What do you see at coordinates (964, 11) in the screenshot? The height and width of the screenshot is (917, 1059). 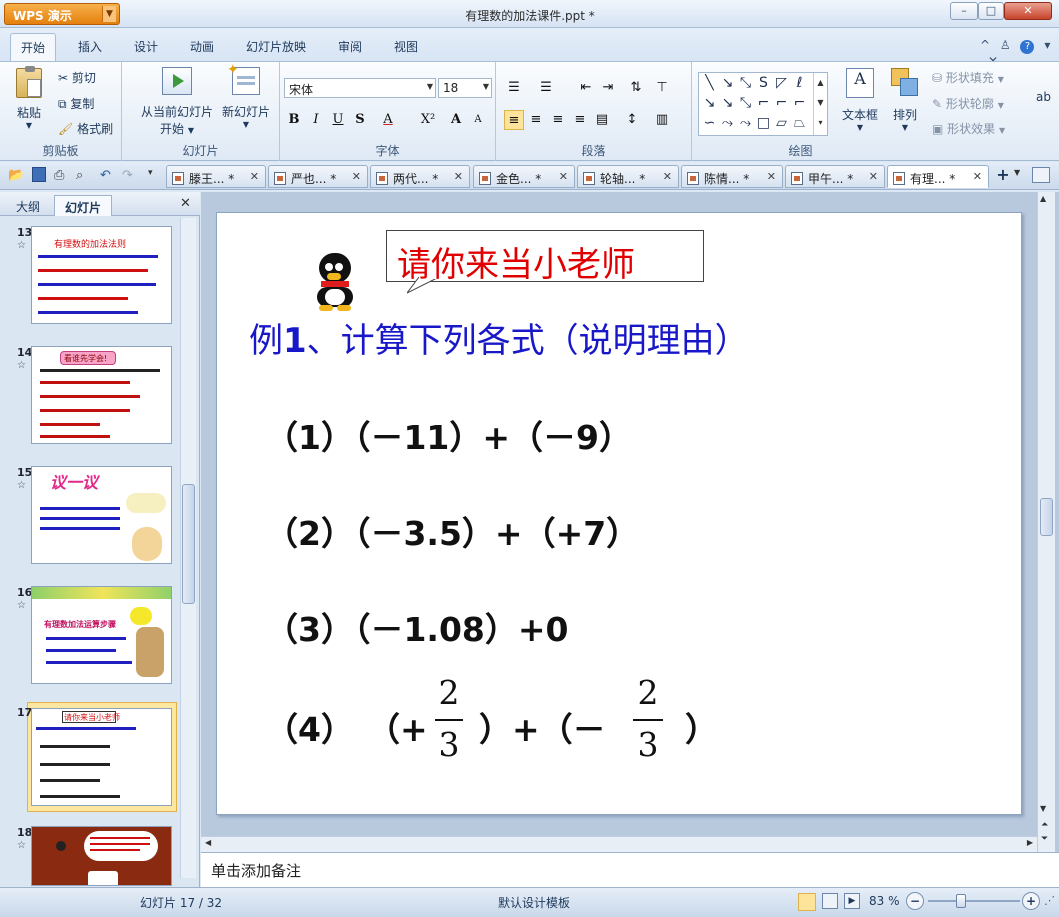 I see `minimize-button: –` at bounding box center [964, 11].